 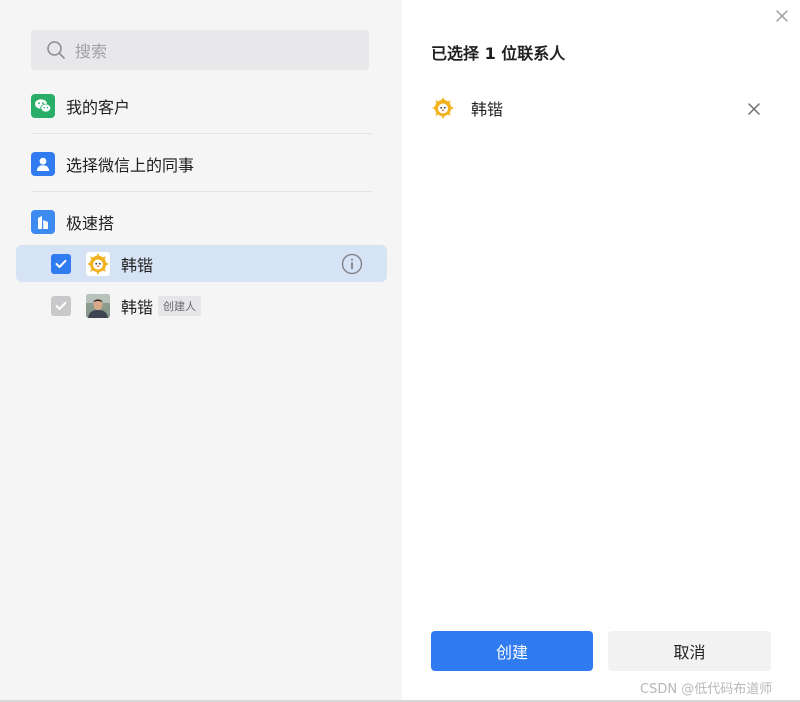 What do you see at coordinates (689, 651) in the screenshot?
I see `cancel-button: 取消` at bounding box center [689, 651].